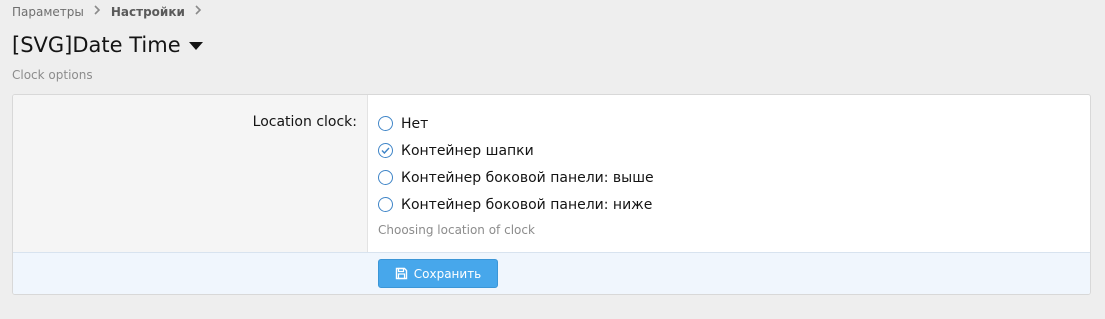 The width and height of the screenshot is (1105, 319). Describe the element at coordinates (467, 150) in the screenshot. I see `radio-option-label: Контейнер шапки` at that location.